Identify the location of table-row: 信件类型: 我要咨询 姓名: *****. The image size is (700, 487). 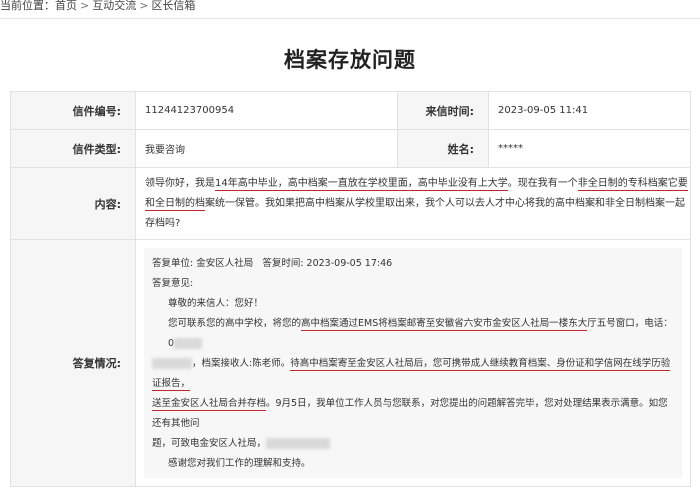
(350, 148).